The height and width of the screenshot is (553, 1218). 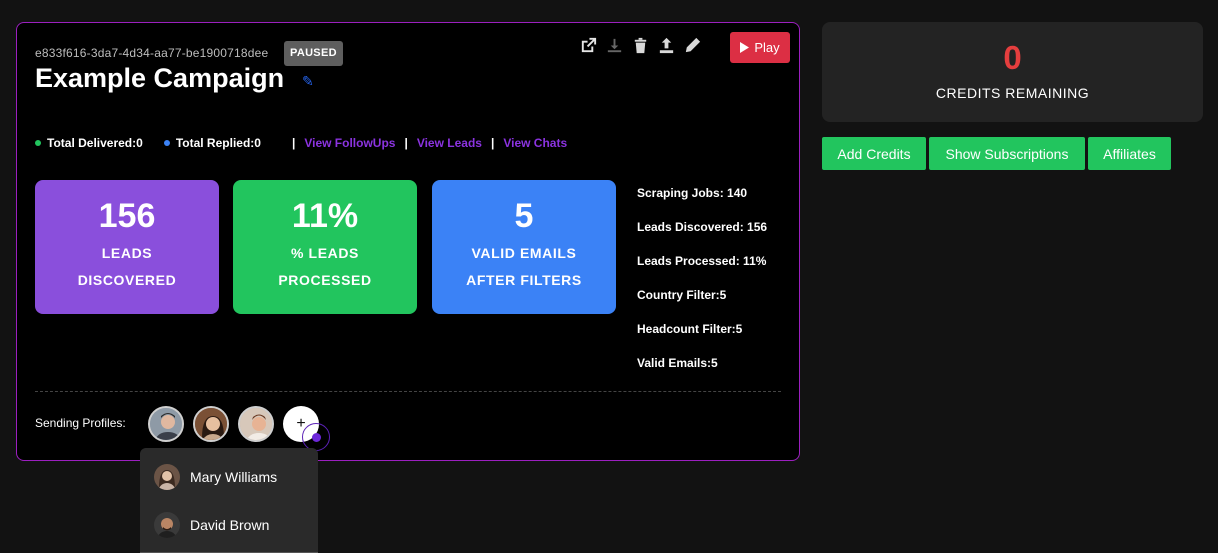 I want to click on play-icon, so click(x=745, y=47).